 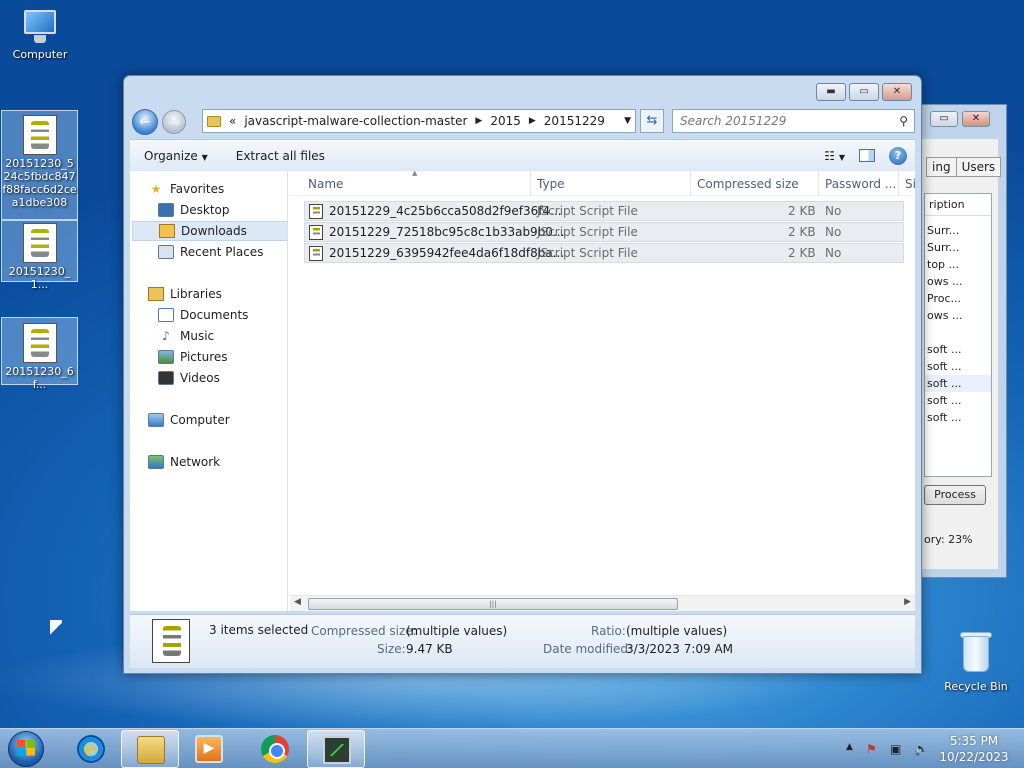 I want to click on nav-item-favorites: ★ Favorites, so click(x=217, y=189).